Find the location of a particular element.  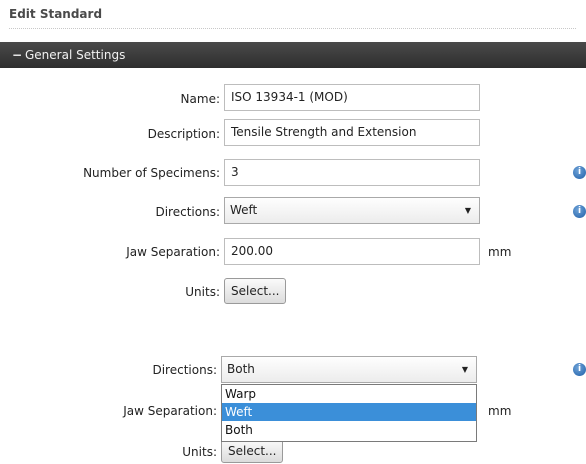

directions-value: Both is located at coordinates (241, 369).